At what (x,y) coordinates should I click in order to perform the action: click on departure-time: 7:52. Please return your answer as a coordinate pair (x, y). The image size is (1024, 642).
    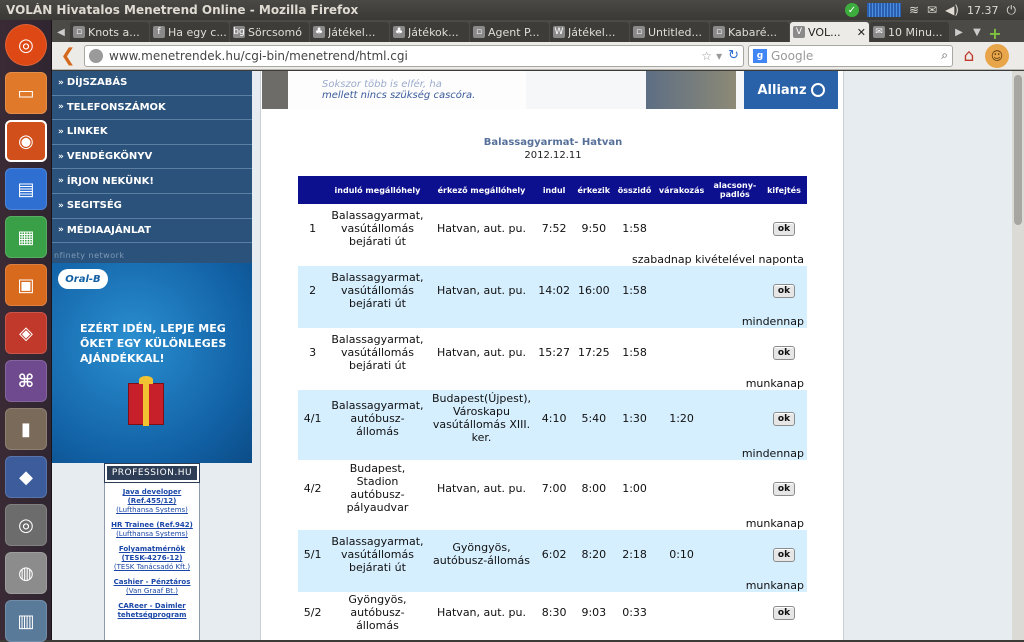
    Looking at the image, I should click on (554, 228).